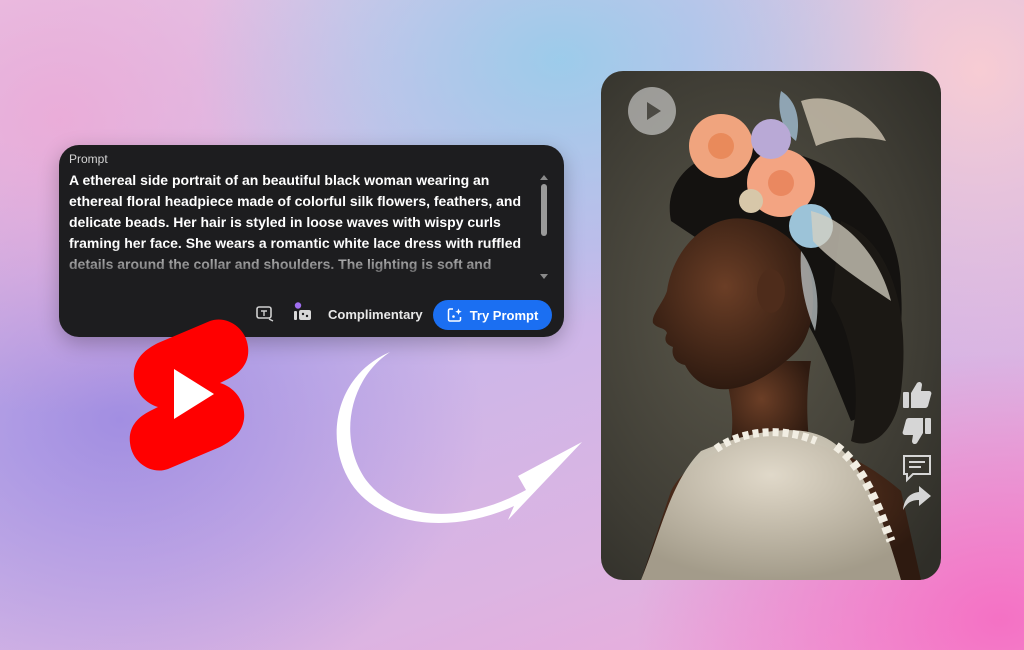  What do you see at coordinates (917, 468) in the screenshot?
I see `comment-icon` at bounding box center [917, 468].